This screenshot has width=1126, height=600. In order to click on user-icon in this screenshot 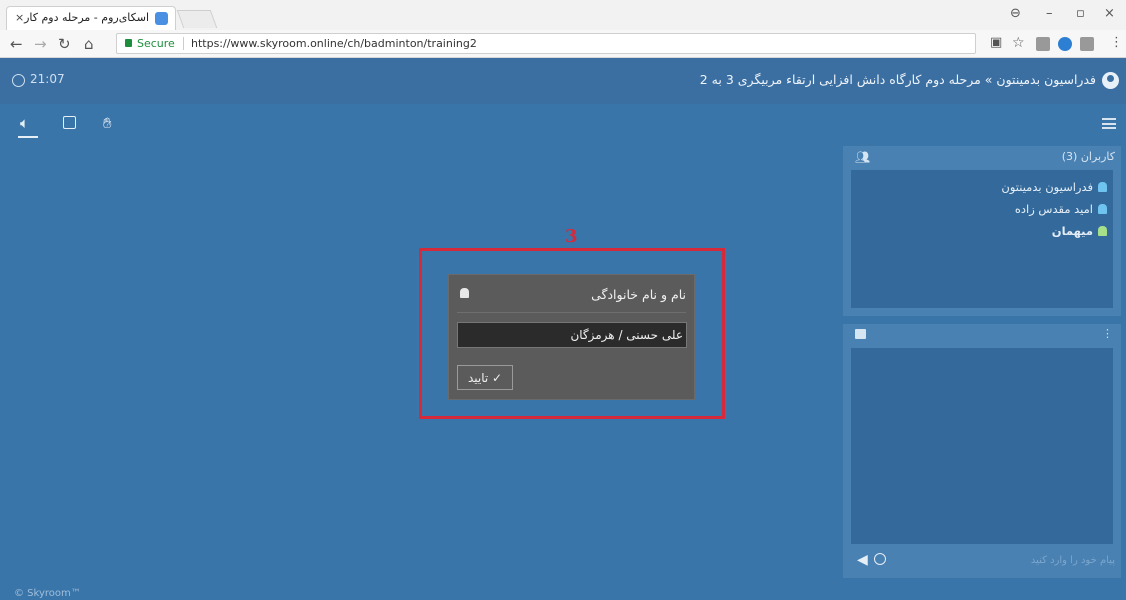, I will do `click(464, 293)`.